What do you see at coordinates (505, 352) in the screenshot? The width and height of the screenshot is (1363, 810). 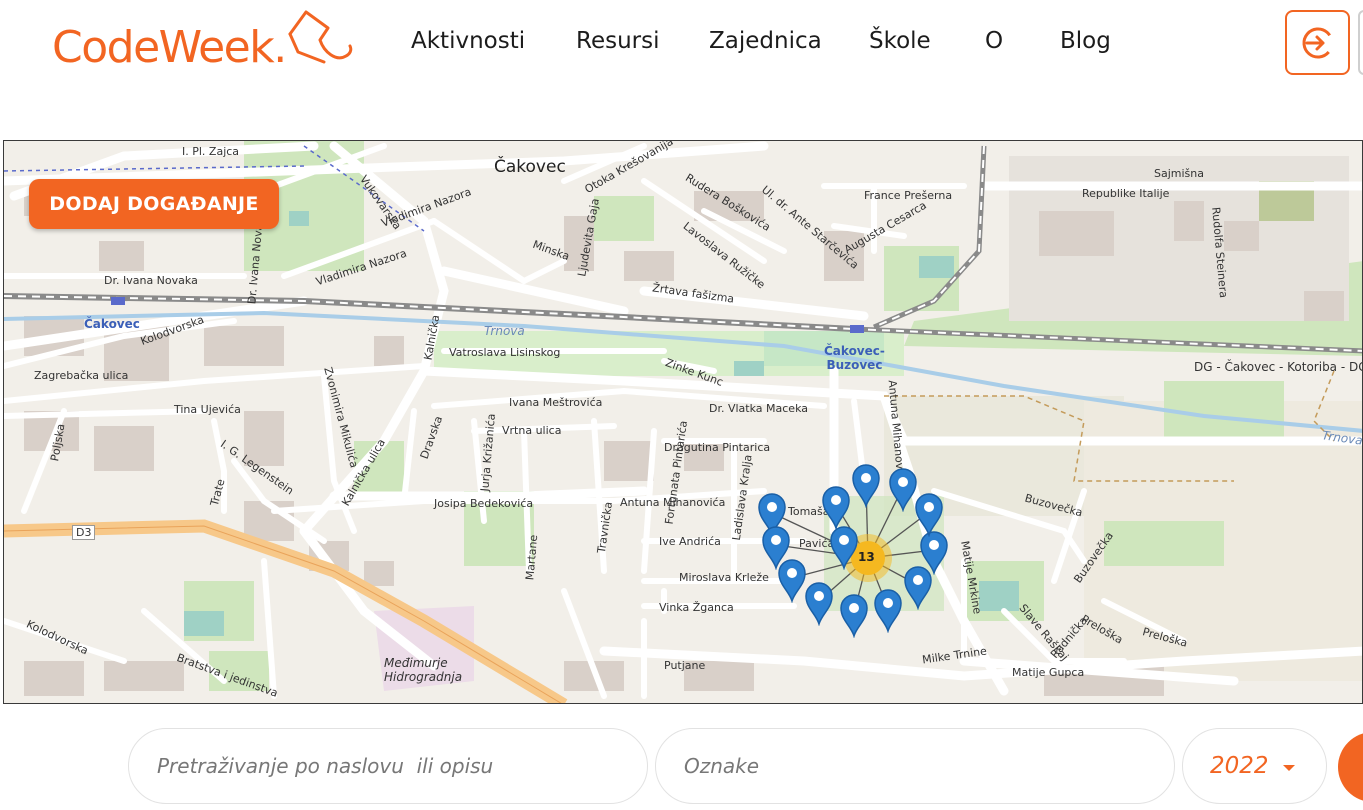 I see `map-label-street: Vatroslava Lisinskog` at bounding box center [505, 352].